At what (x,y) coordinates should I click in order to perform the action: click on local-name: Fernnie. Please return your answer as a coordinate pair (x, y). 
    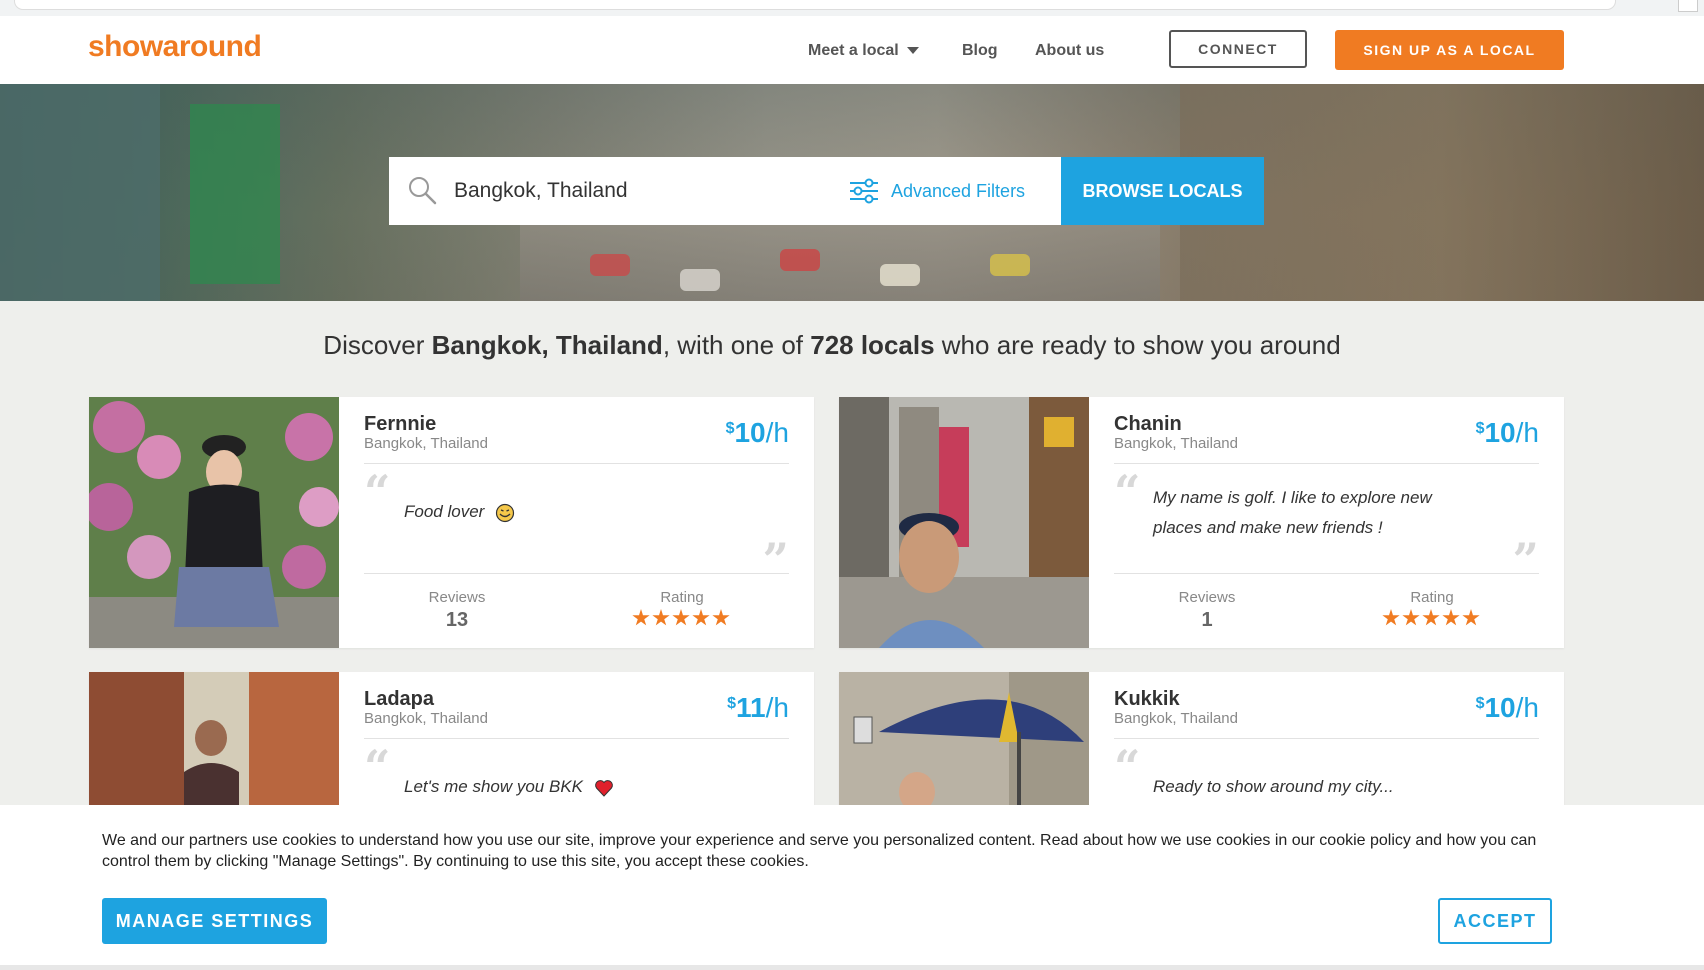
    Looking at the image, I should click on (400, 424).